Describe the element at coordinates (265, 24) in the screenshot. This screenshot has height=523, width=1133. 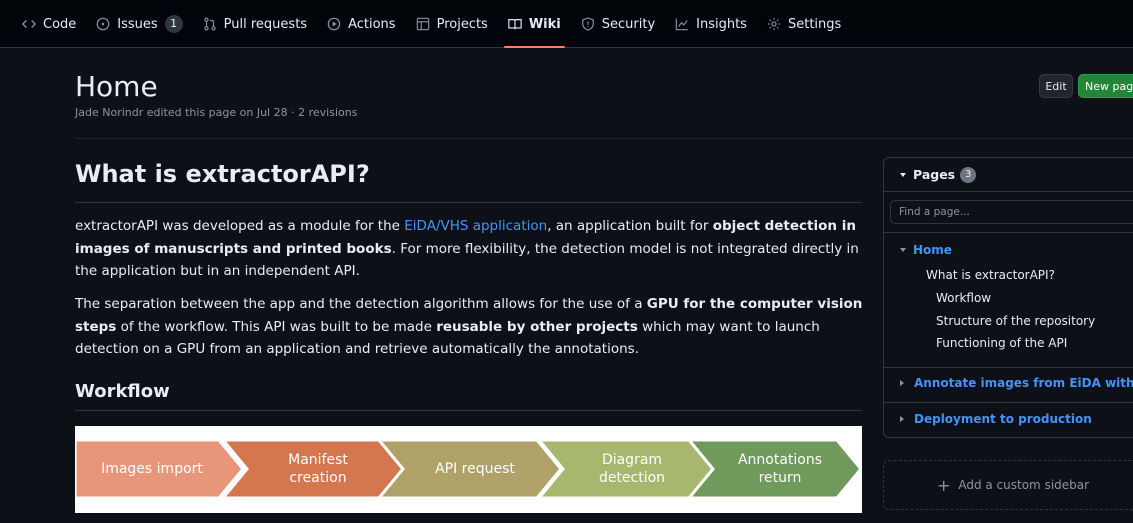
I see `tab-label: Pull requests` at that location.